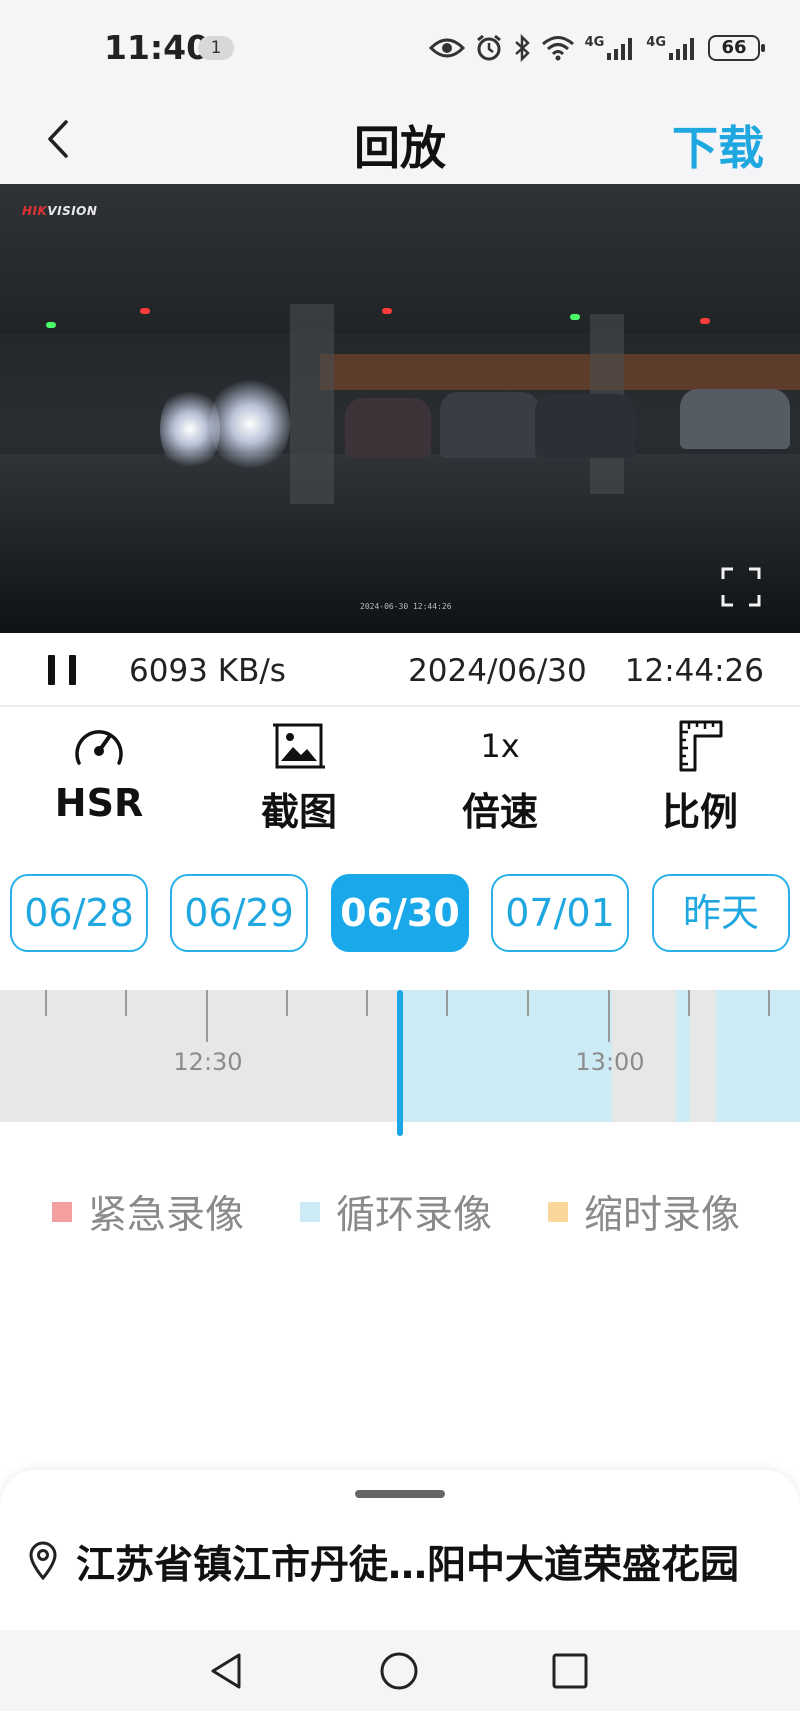 This screenshot has width=800, height=1711. I want to click on recording-legend: 紧急录像 循环录像 缩时录像, so click(400, 1212).